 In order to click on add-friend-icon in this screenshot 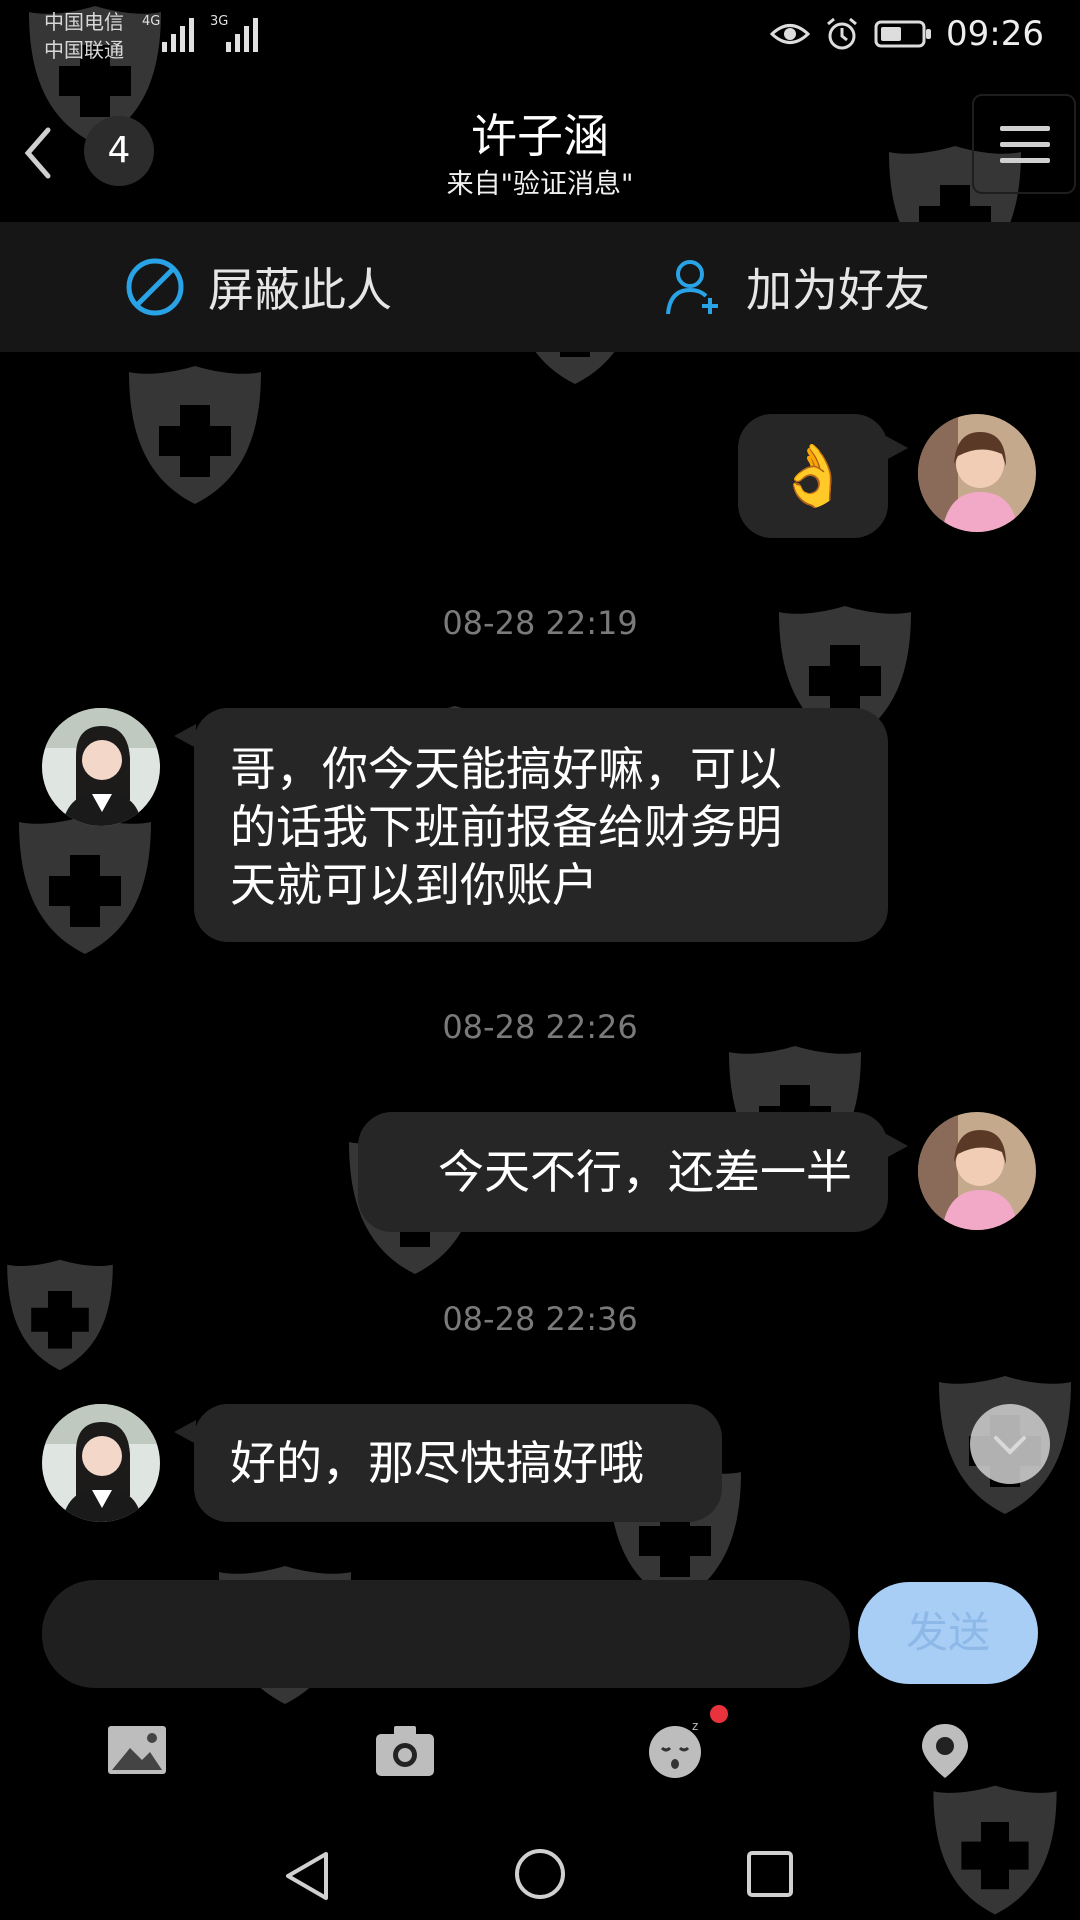, I will do `click(692, 287)`.